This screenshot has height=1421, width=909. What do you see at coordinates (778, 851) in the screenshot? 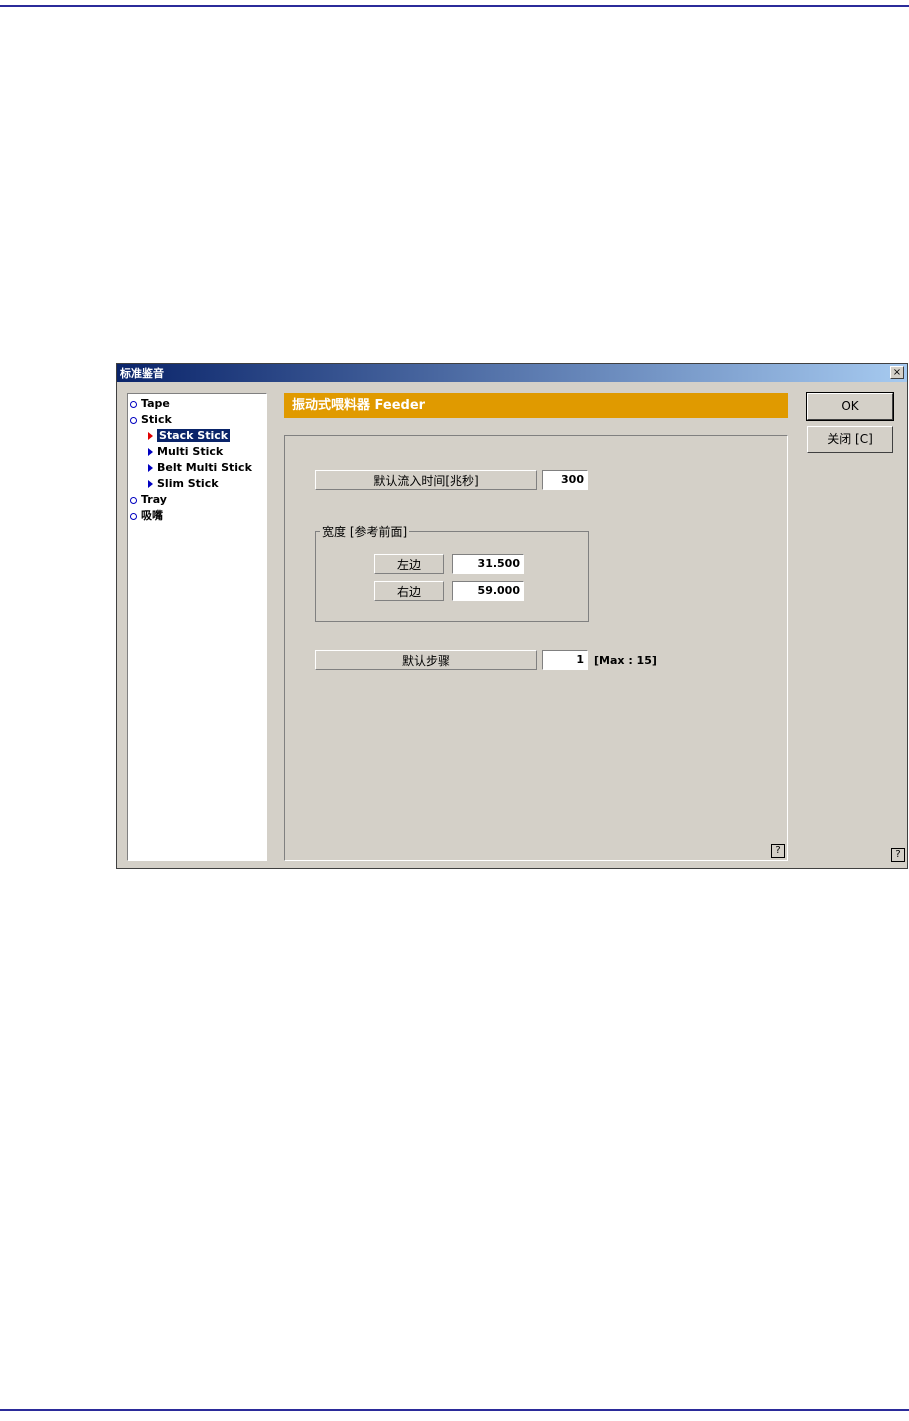
I see `panel-help-icon: ?` at bounding box center [778, 851].